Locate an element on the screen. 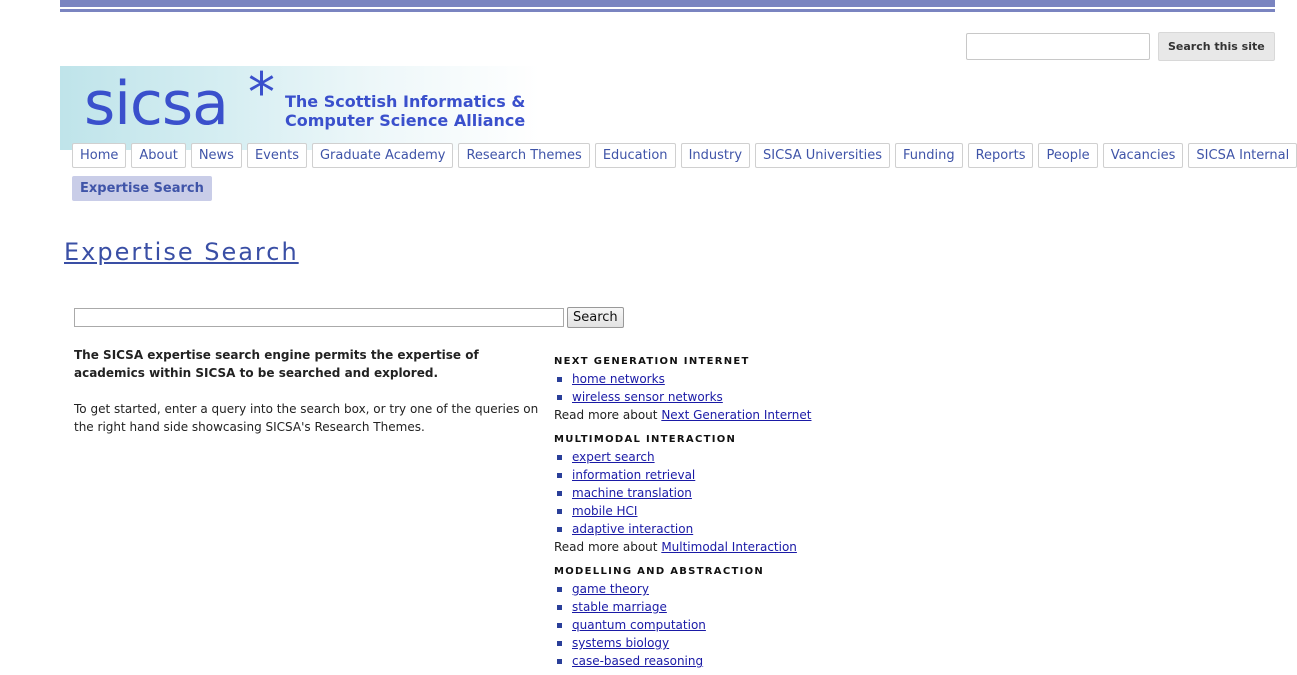 The width and height of the screenshot is (1297, 675). theme-heading: MODELLING AND ABSTRACTION is located at coordinates (659, 571).